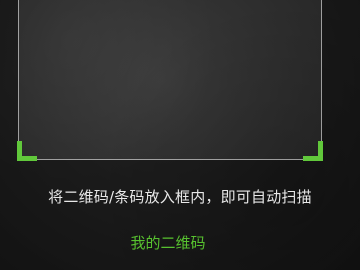  What do you see at coordinates (9, 80) in the screenshot?
I see `scan-overlay-left` at bounding box center [9, 80].